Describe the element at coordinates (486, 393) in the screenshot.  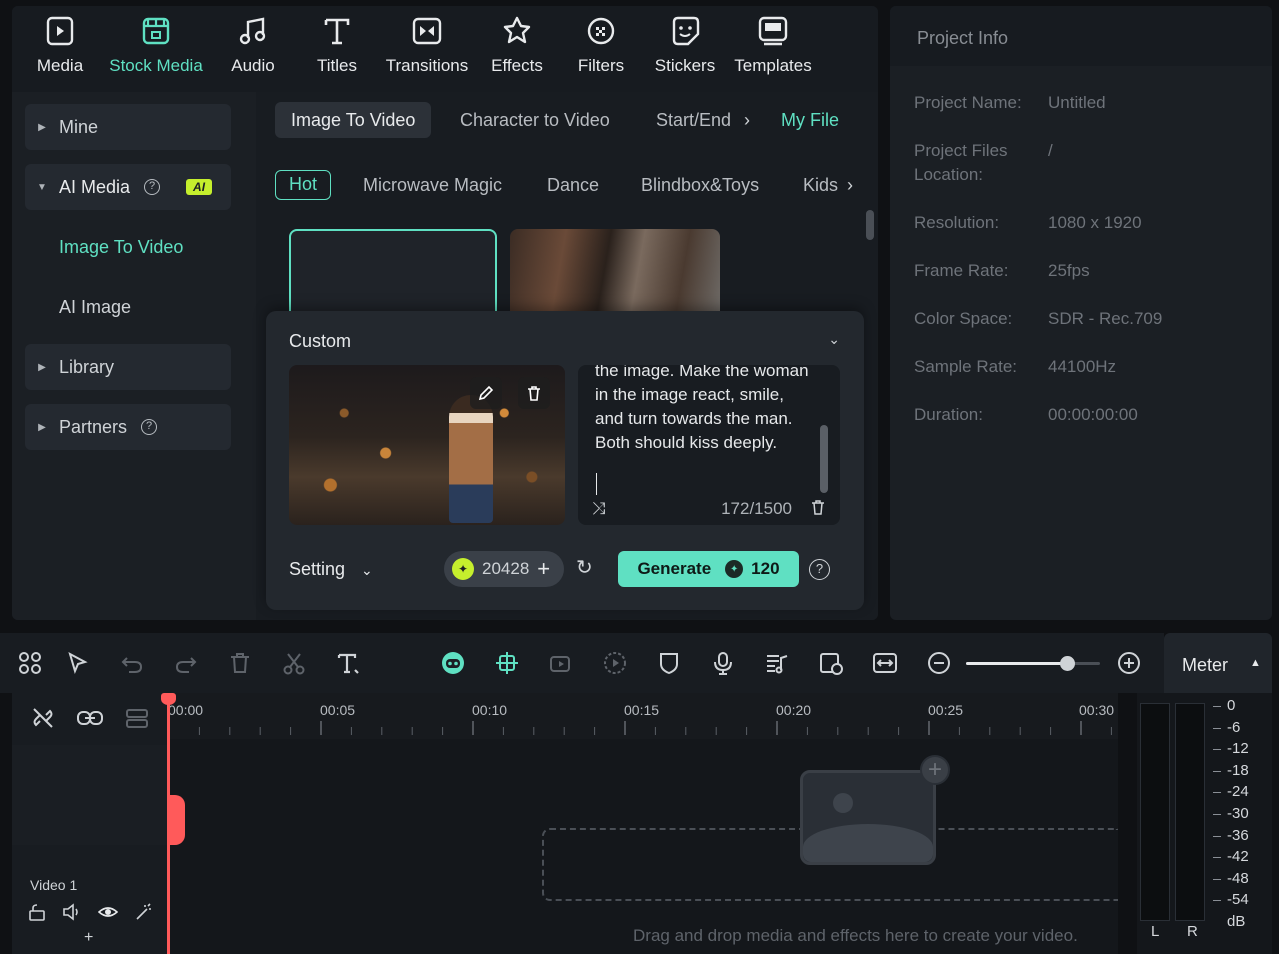
I see `edit-icon` at that location.